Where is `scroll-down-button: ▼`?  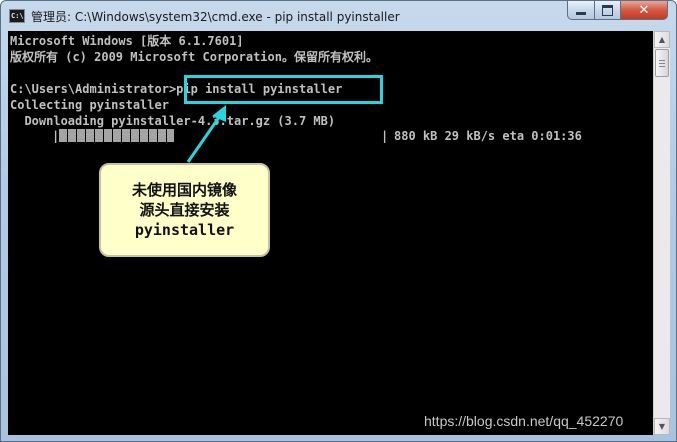
scroll-down-button: ▼ is located at coordinates (662, 426).